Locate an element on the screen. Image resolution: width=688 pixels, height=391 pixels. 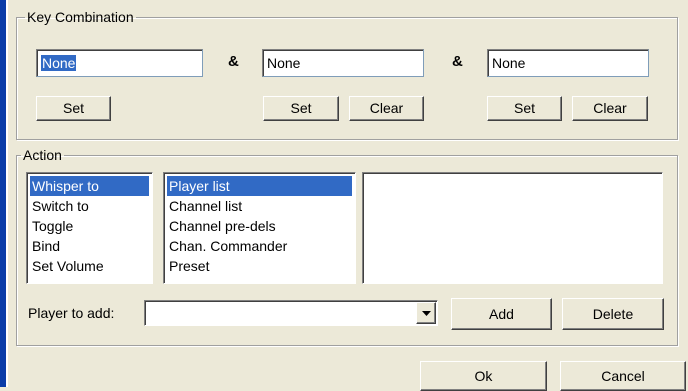
target-item: Preset is located at coordinates (259, 266).